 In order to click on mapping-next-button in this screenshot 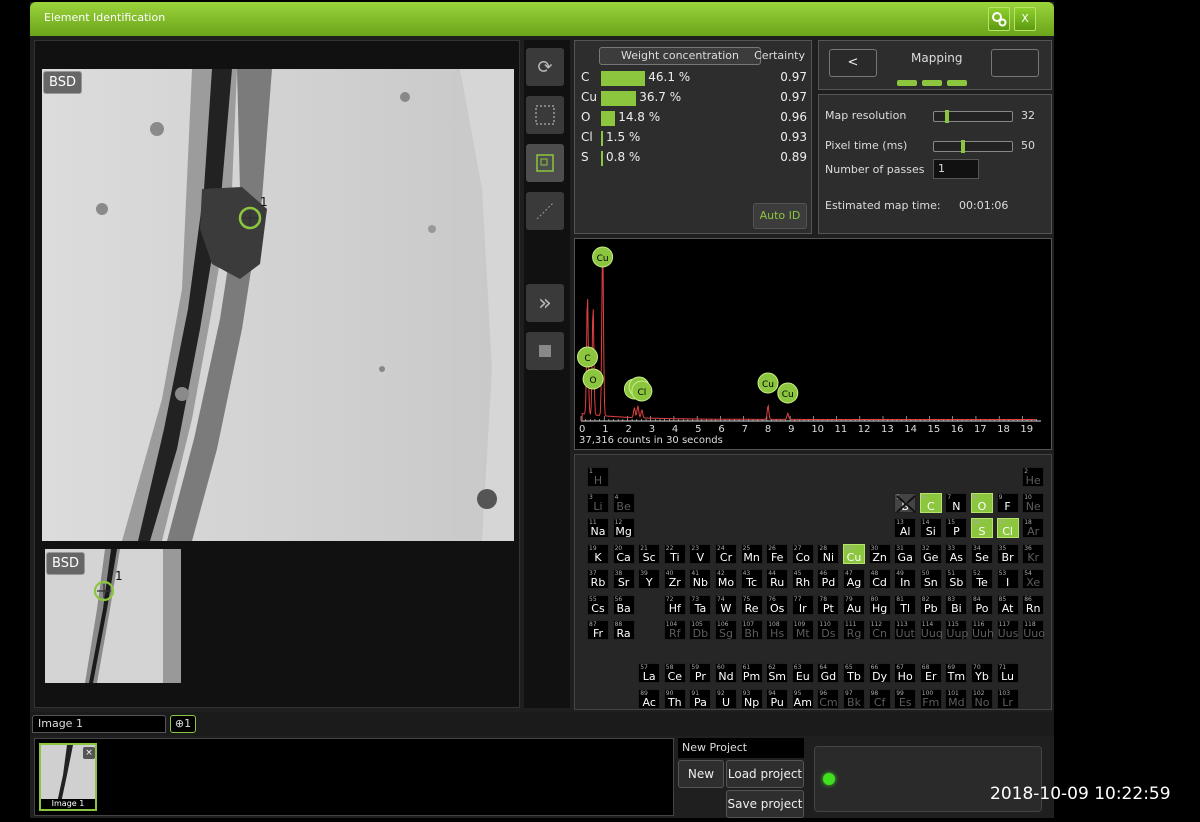, I will do `click(1015, 63)`.